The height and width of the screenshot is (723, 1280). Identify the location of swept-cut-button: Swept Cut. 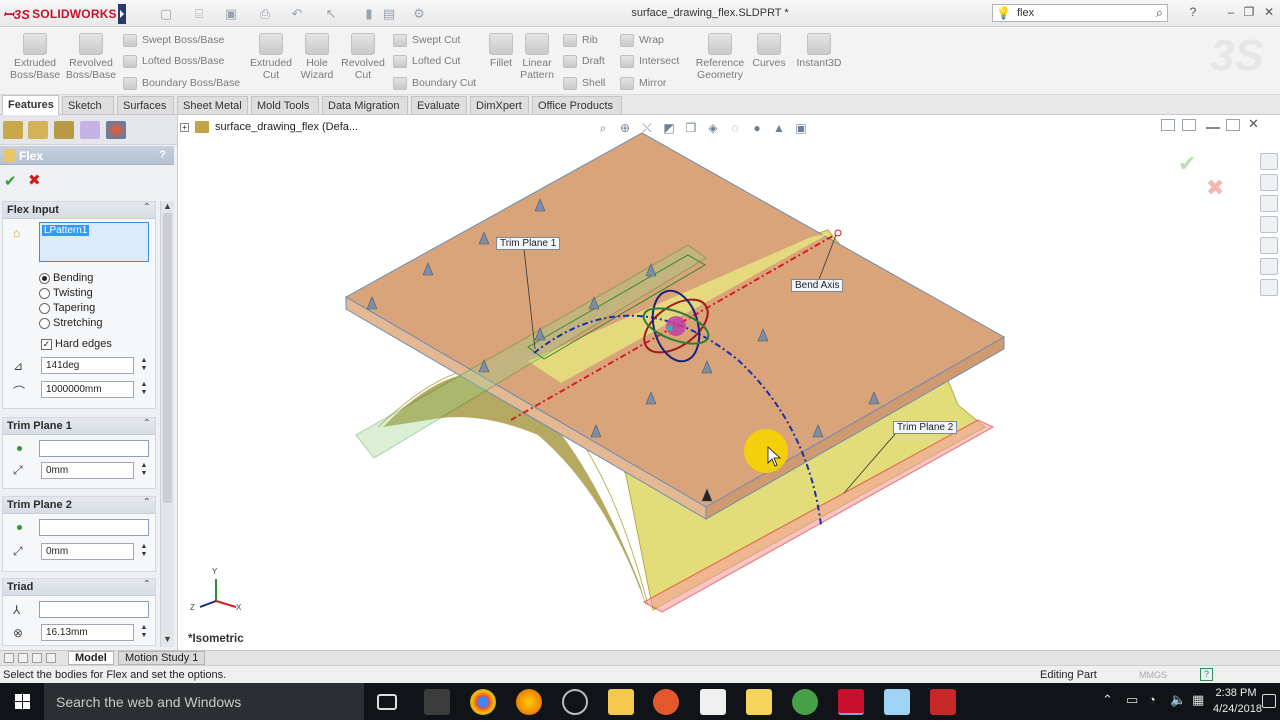
(426, 40).